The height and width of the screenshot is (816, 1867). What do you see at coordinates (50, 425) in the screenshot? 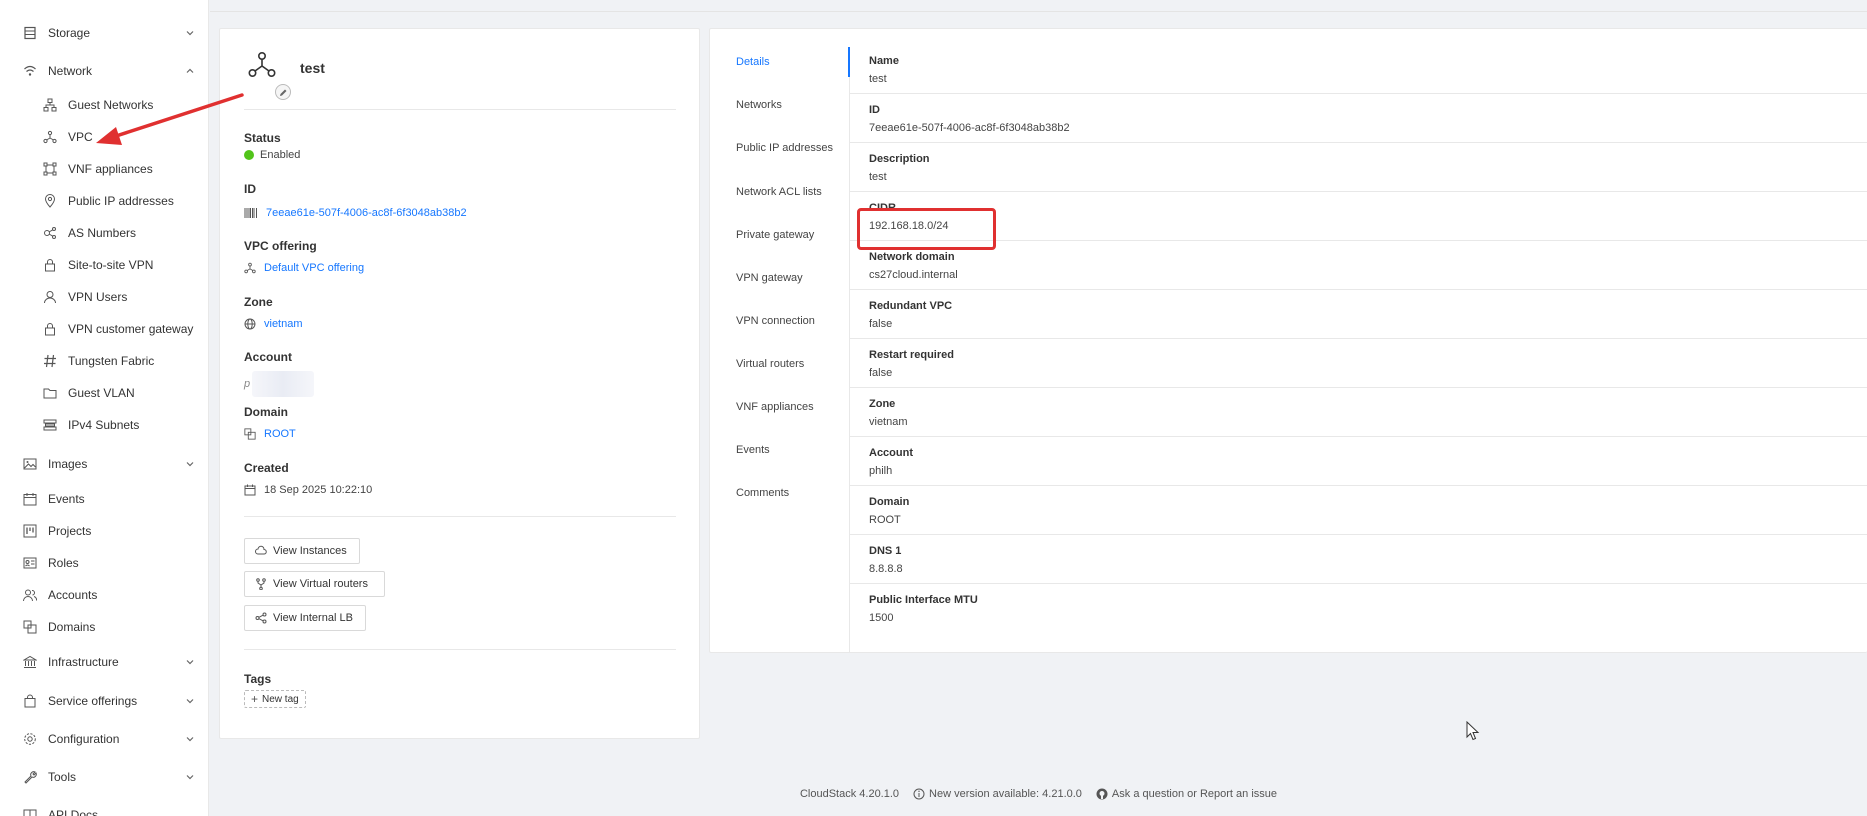
I see `subnet-icon` at bounding box center [50, 425].